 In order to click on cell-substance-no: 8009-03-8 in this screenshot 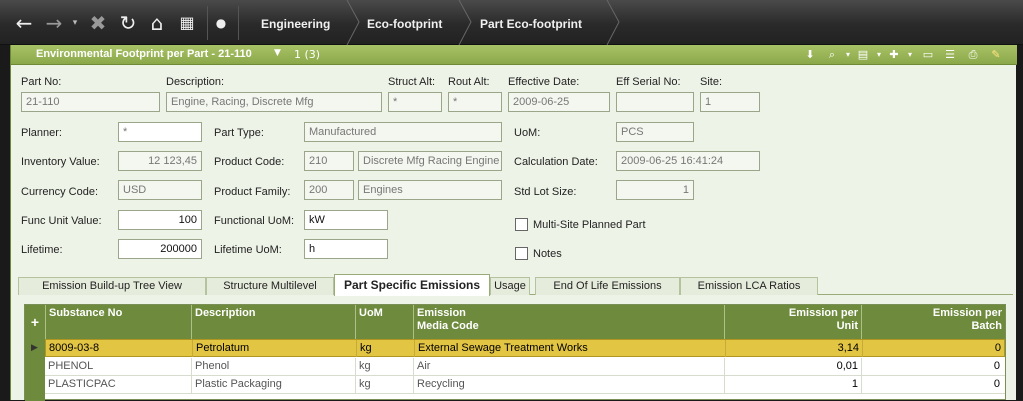, I will do `click(119, 348)`.